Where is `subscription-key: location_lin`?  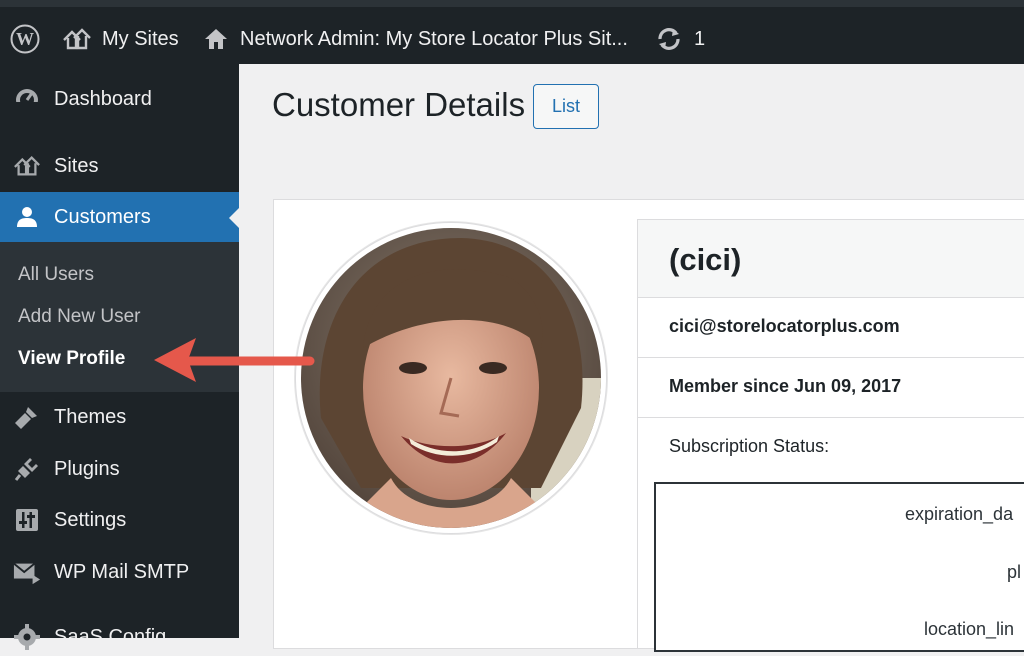
subscription-key: location_lin is located at coordinates (969, 629).